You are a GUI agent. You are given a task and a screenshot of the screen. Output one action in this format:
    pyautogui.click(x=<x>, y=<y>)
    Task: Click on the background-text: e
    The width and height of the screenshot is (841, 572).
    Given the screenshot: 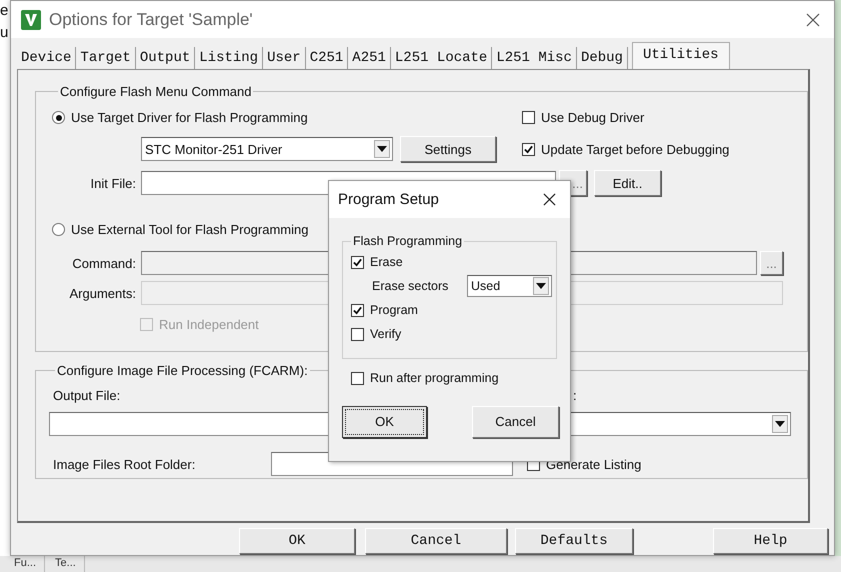 What is the action you would take?
    pyautogui.click(x=5, y=11)
    